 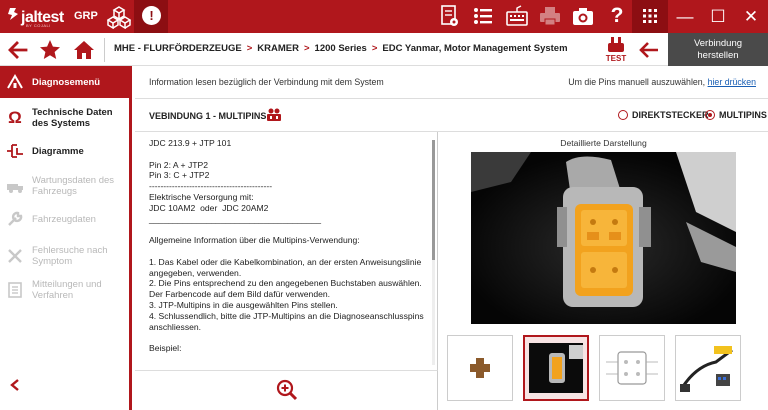 I want to click on help-icon: ?, so click(x=617, y=16).